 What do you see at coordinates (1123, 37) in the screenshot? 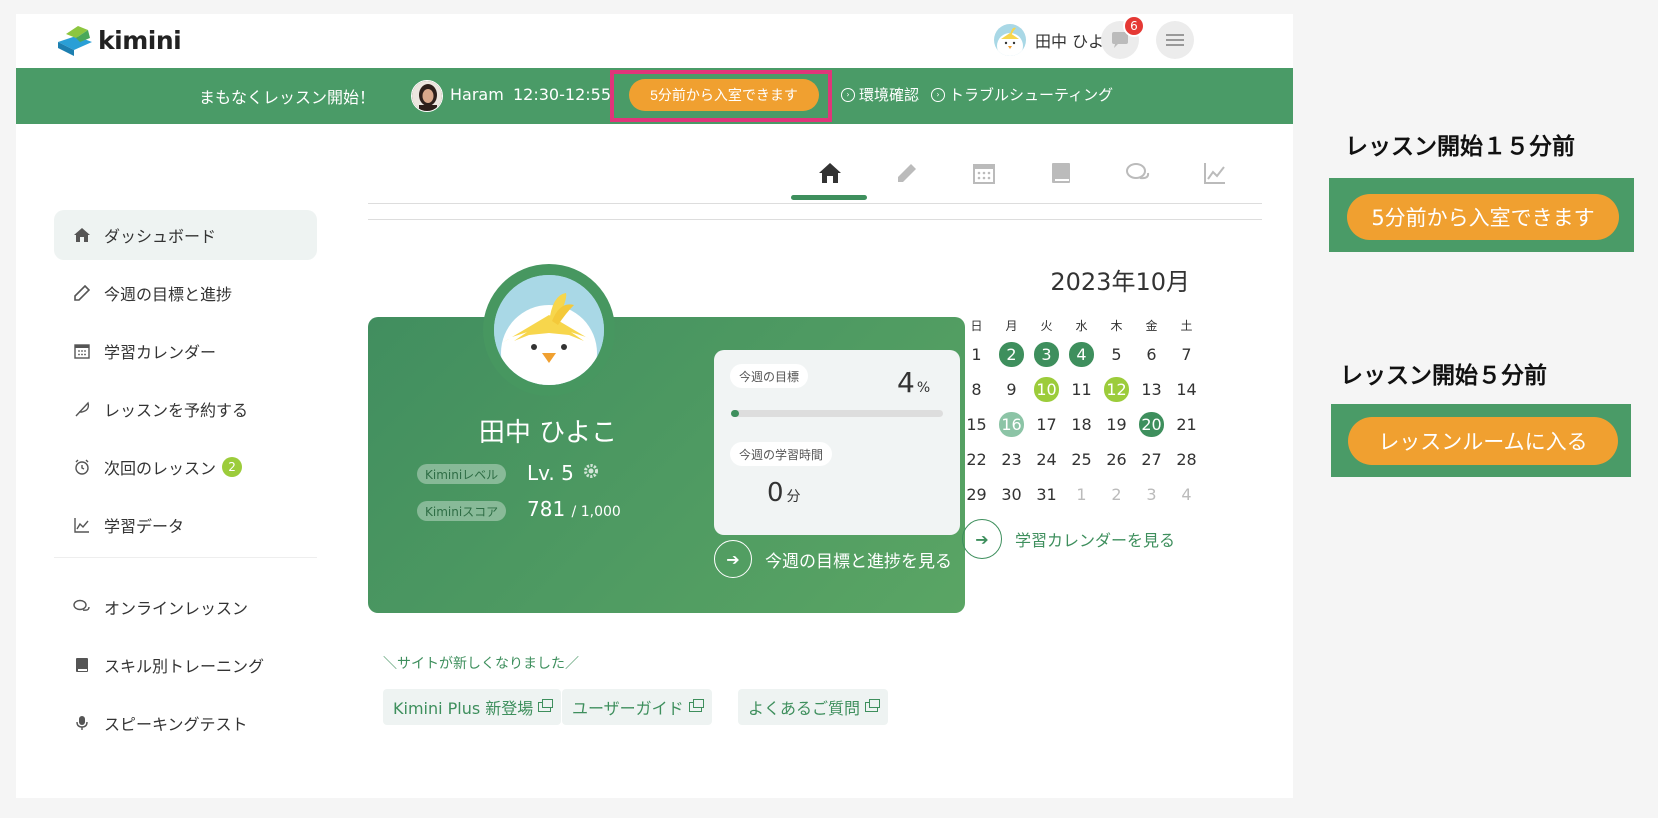
I see `messages-button: 6` at bounding box center [1123, 37].